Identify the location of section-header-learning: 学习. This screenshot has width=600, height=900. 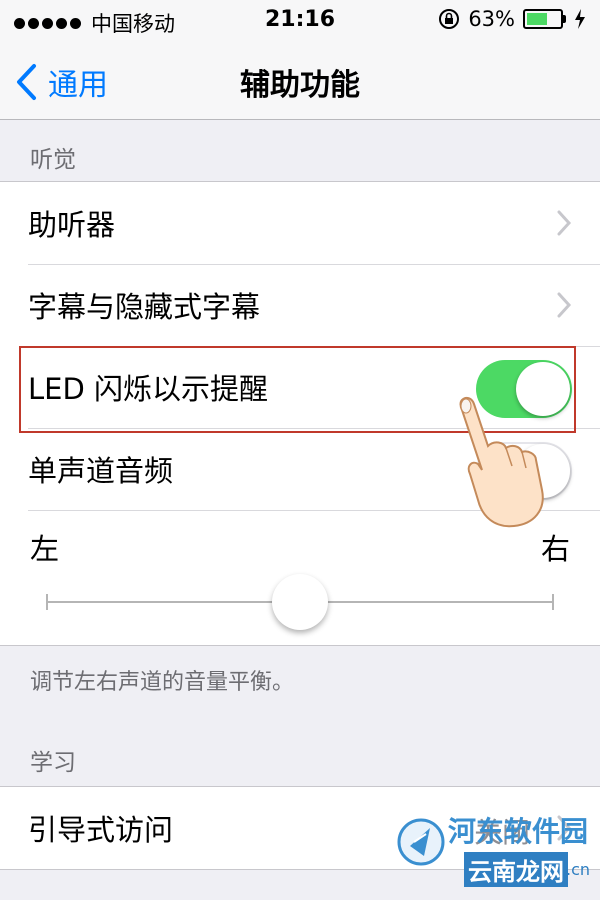
(53, 763).